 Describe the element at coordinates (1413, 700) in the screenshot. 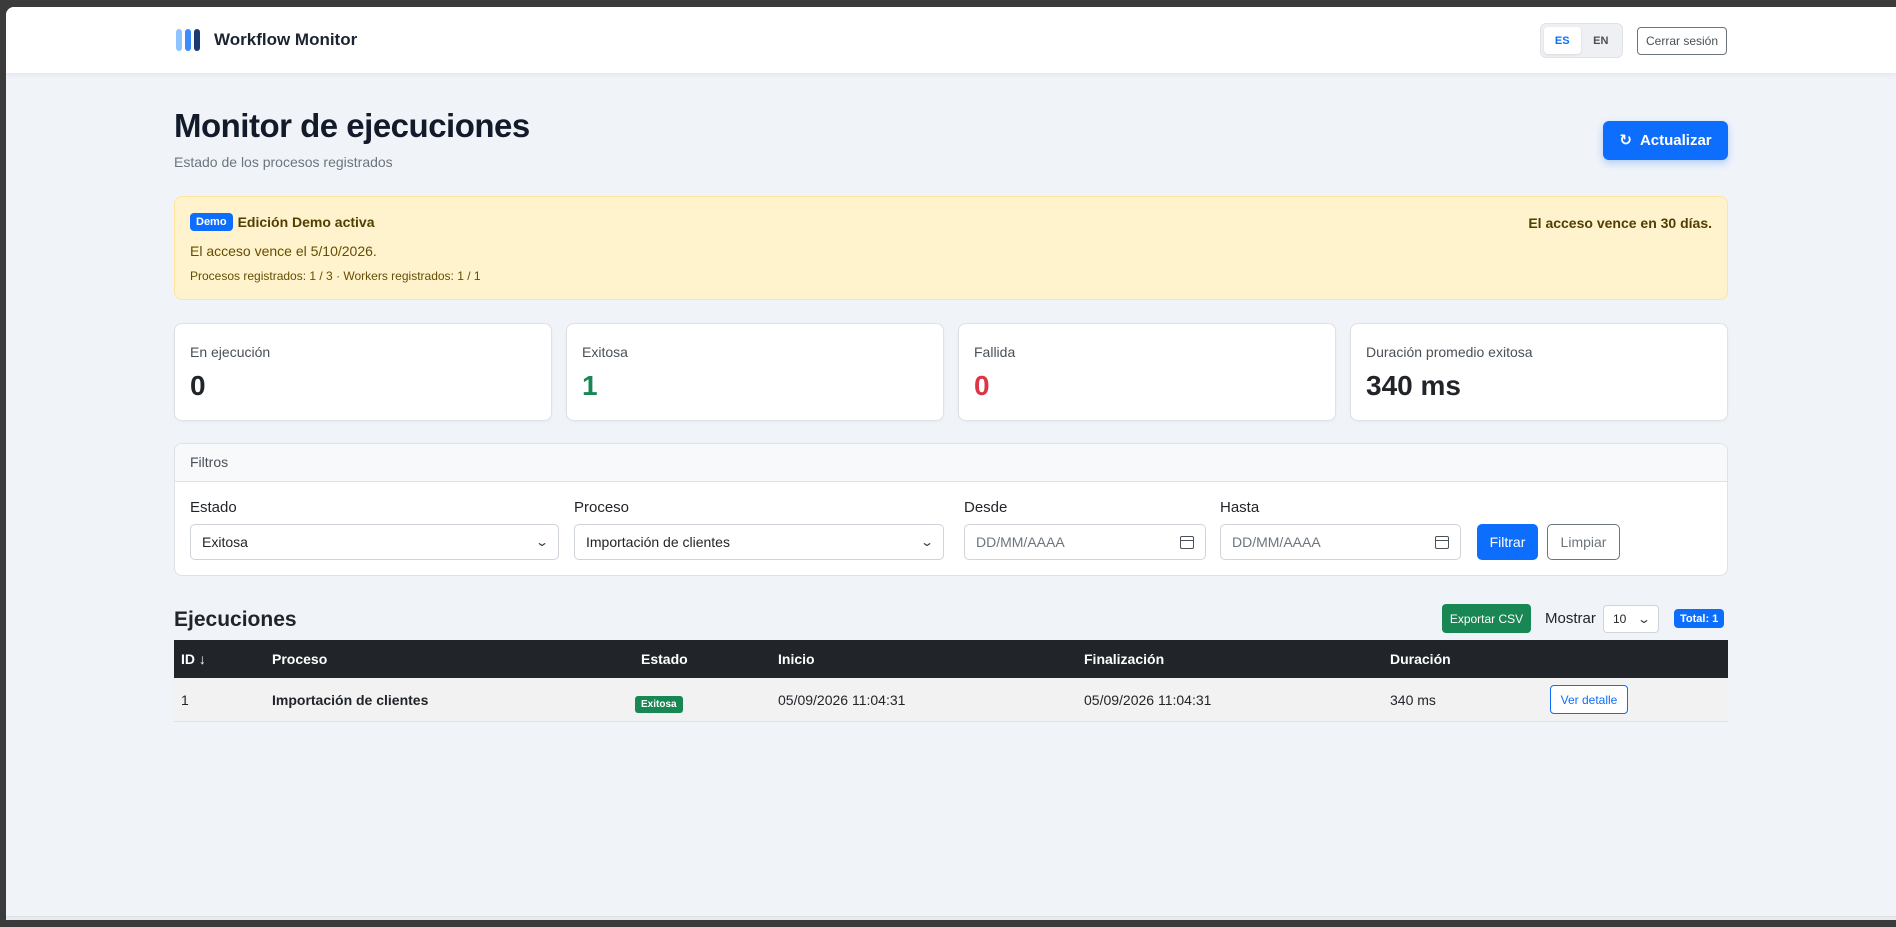

I see `cell-duration: 340 ms` at that location.